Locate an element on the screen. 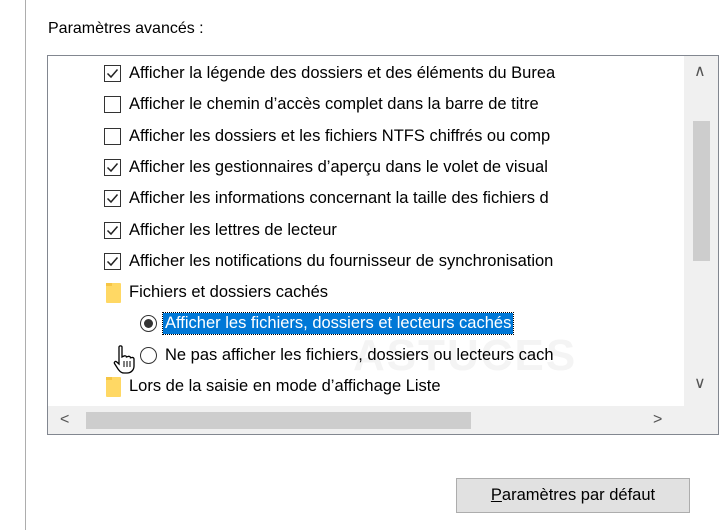  tree-item-label: Afficher les lettres de lecteur is located at coordinates (233, 229).